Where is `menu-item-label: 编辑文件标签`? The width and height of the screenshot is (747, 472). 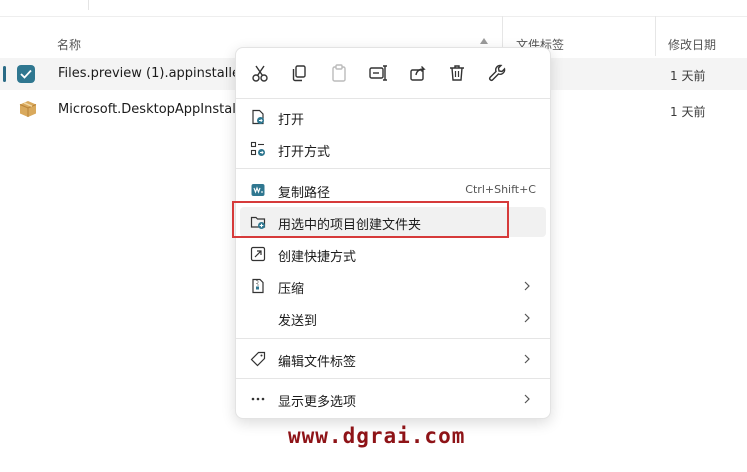 menu-item-label: 编辑文件标签 is located at coordinates (317, 362).